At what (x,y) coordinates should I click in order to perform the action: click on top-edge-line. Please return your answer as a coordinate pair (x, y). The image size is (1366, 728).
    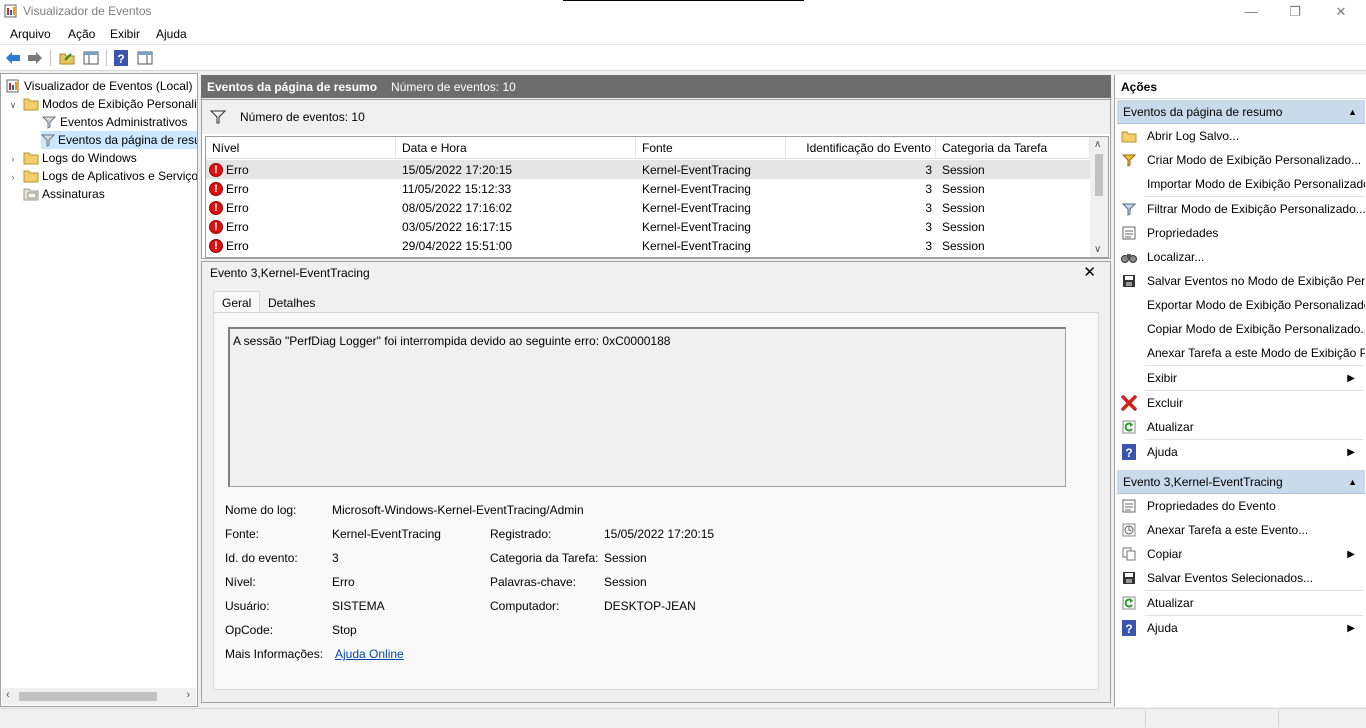
    Looking at the image, I should click on (683, 0).